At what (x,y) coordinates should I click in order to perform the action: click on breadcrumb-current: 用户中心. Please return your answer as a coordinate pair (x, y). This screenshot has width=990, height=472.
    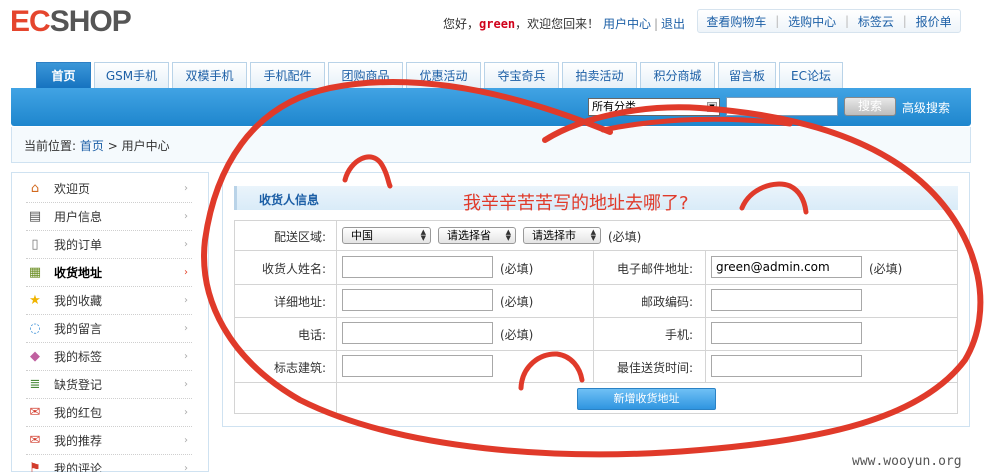
    Looking at the image, I should click on (145, 146).